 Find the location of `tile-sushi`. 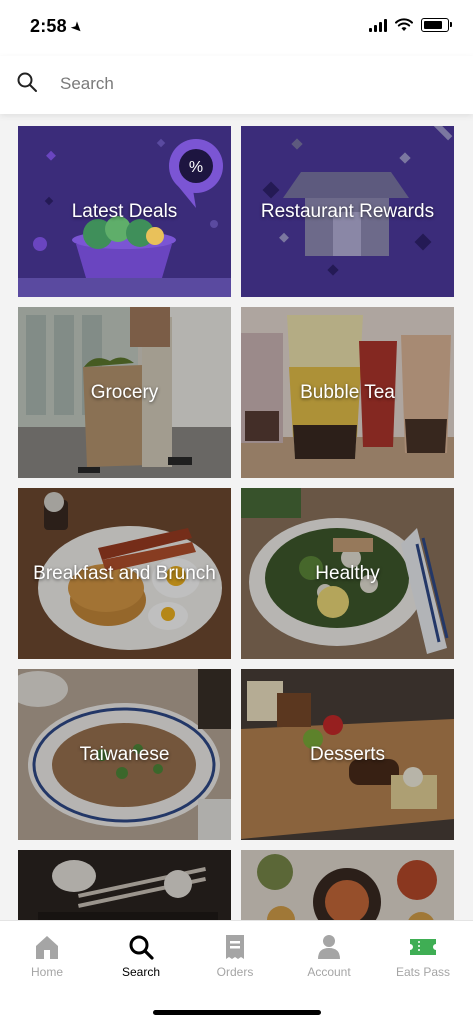

tile-sushi is located at coordinates (124, 885).